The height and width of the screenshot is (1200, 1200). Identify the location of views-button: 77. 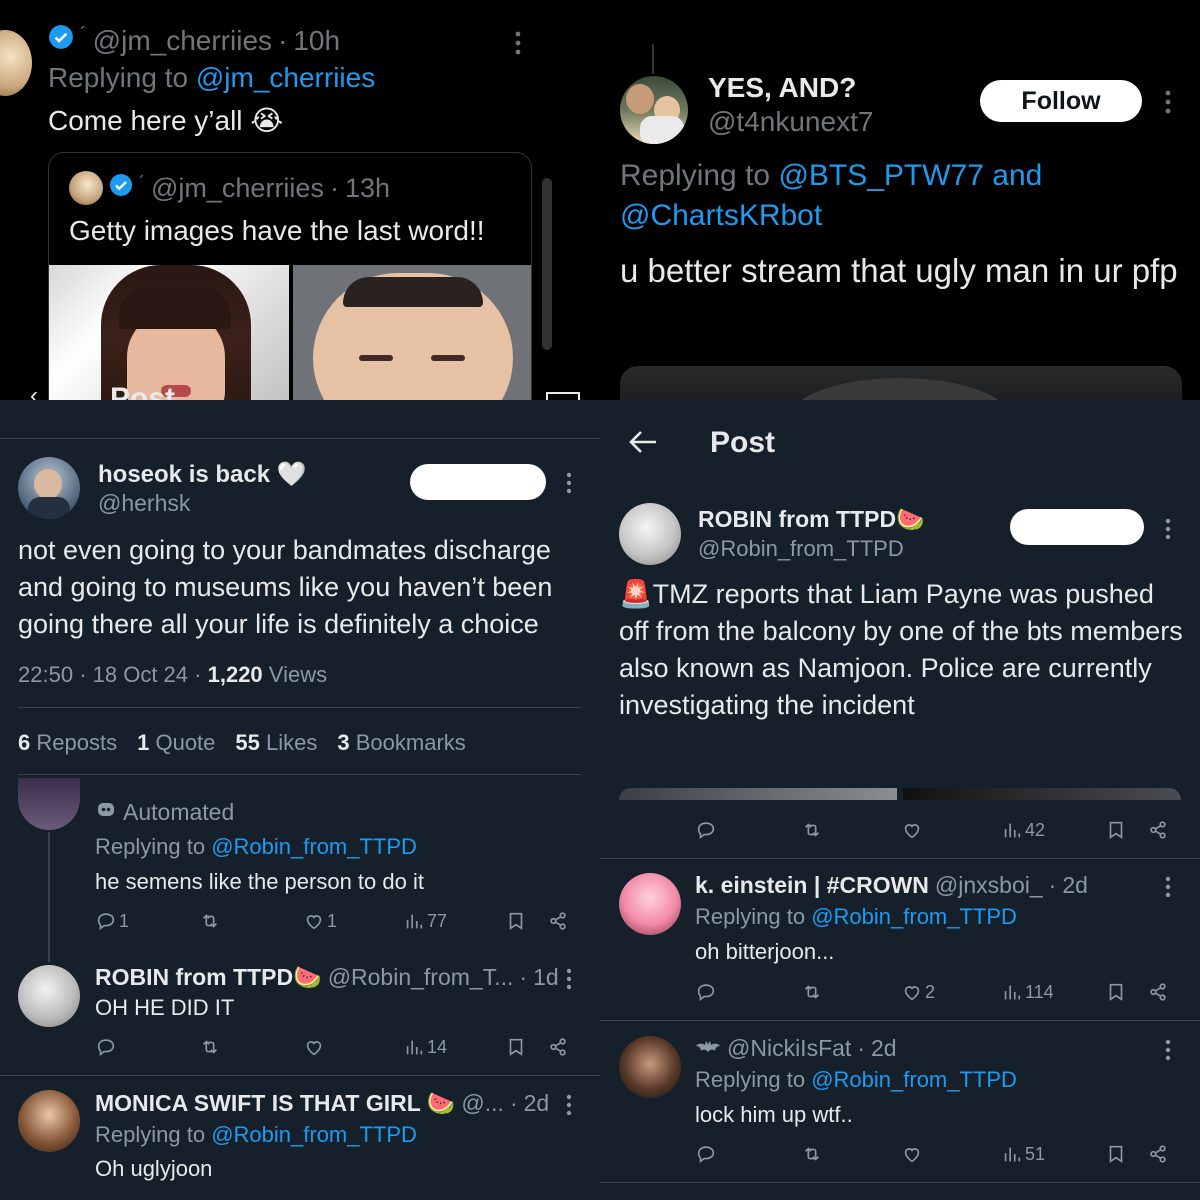
(425, 921).